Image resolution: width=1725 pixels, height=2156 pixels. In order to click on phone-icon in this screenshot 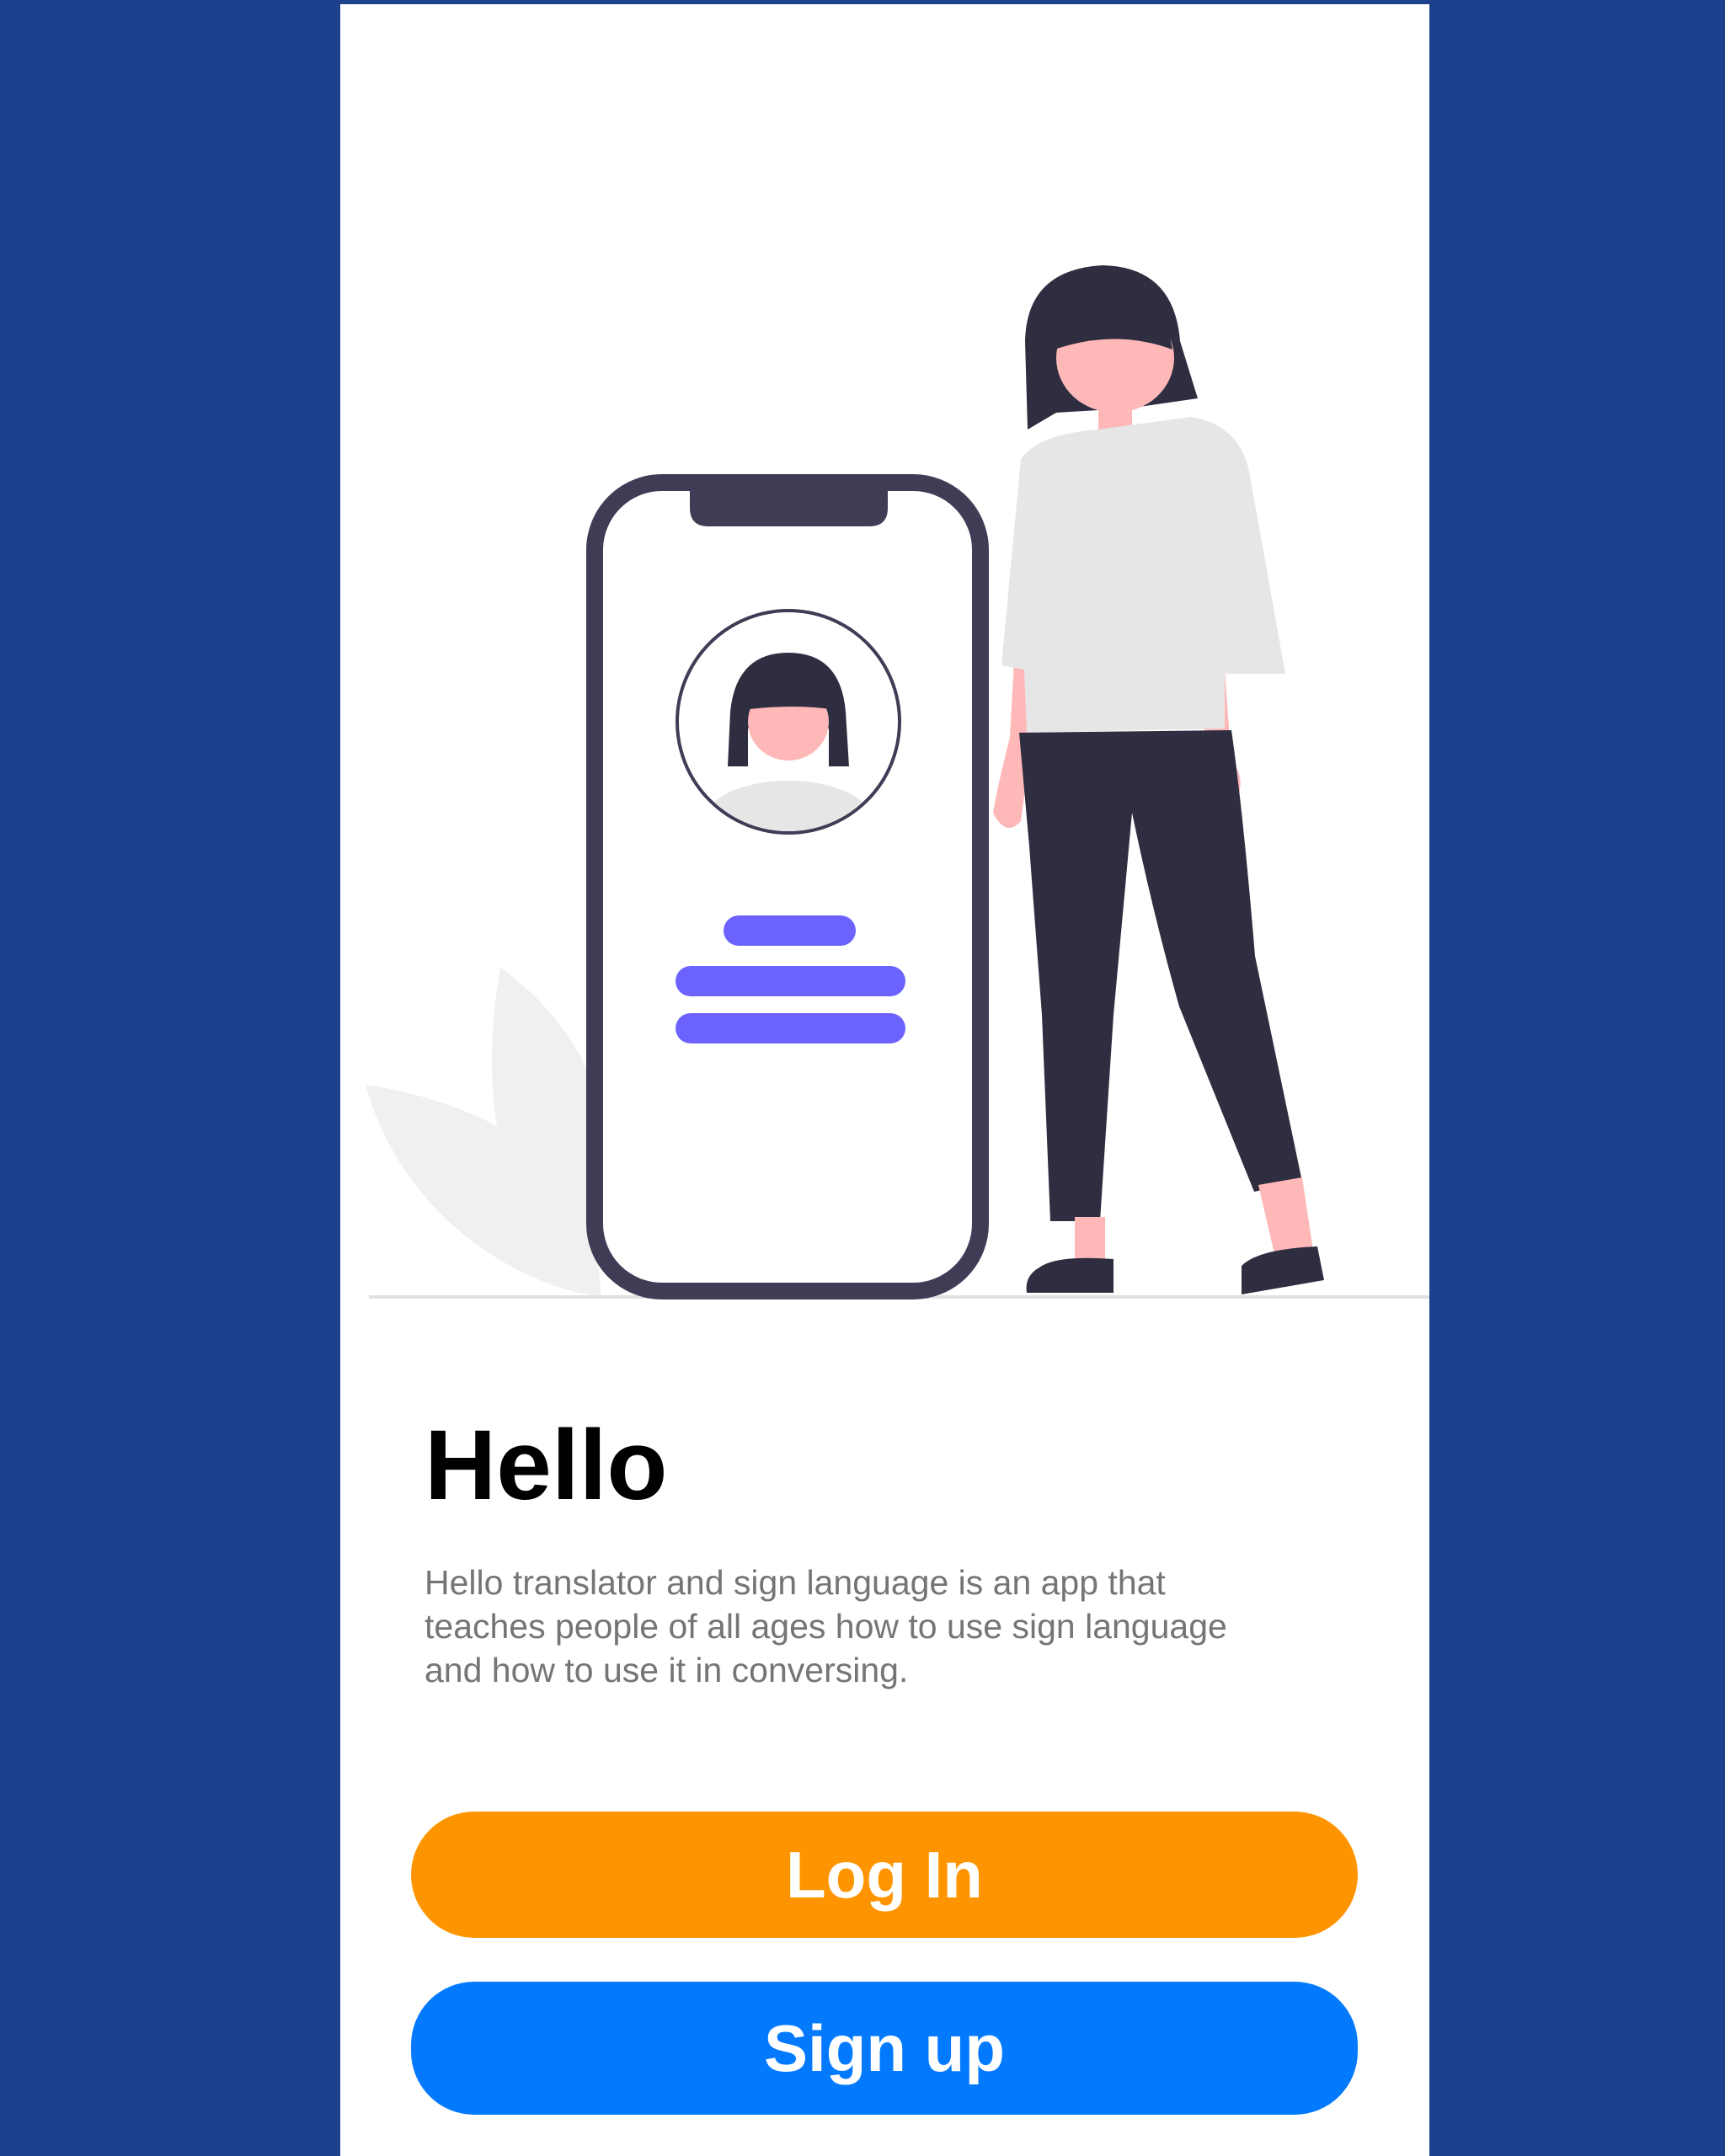, I will do `click(787, 887)`.